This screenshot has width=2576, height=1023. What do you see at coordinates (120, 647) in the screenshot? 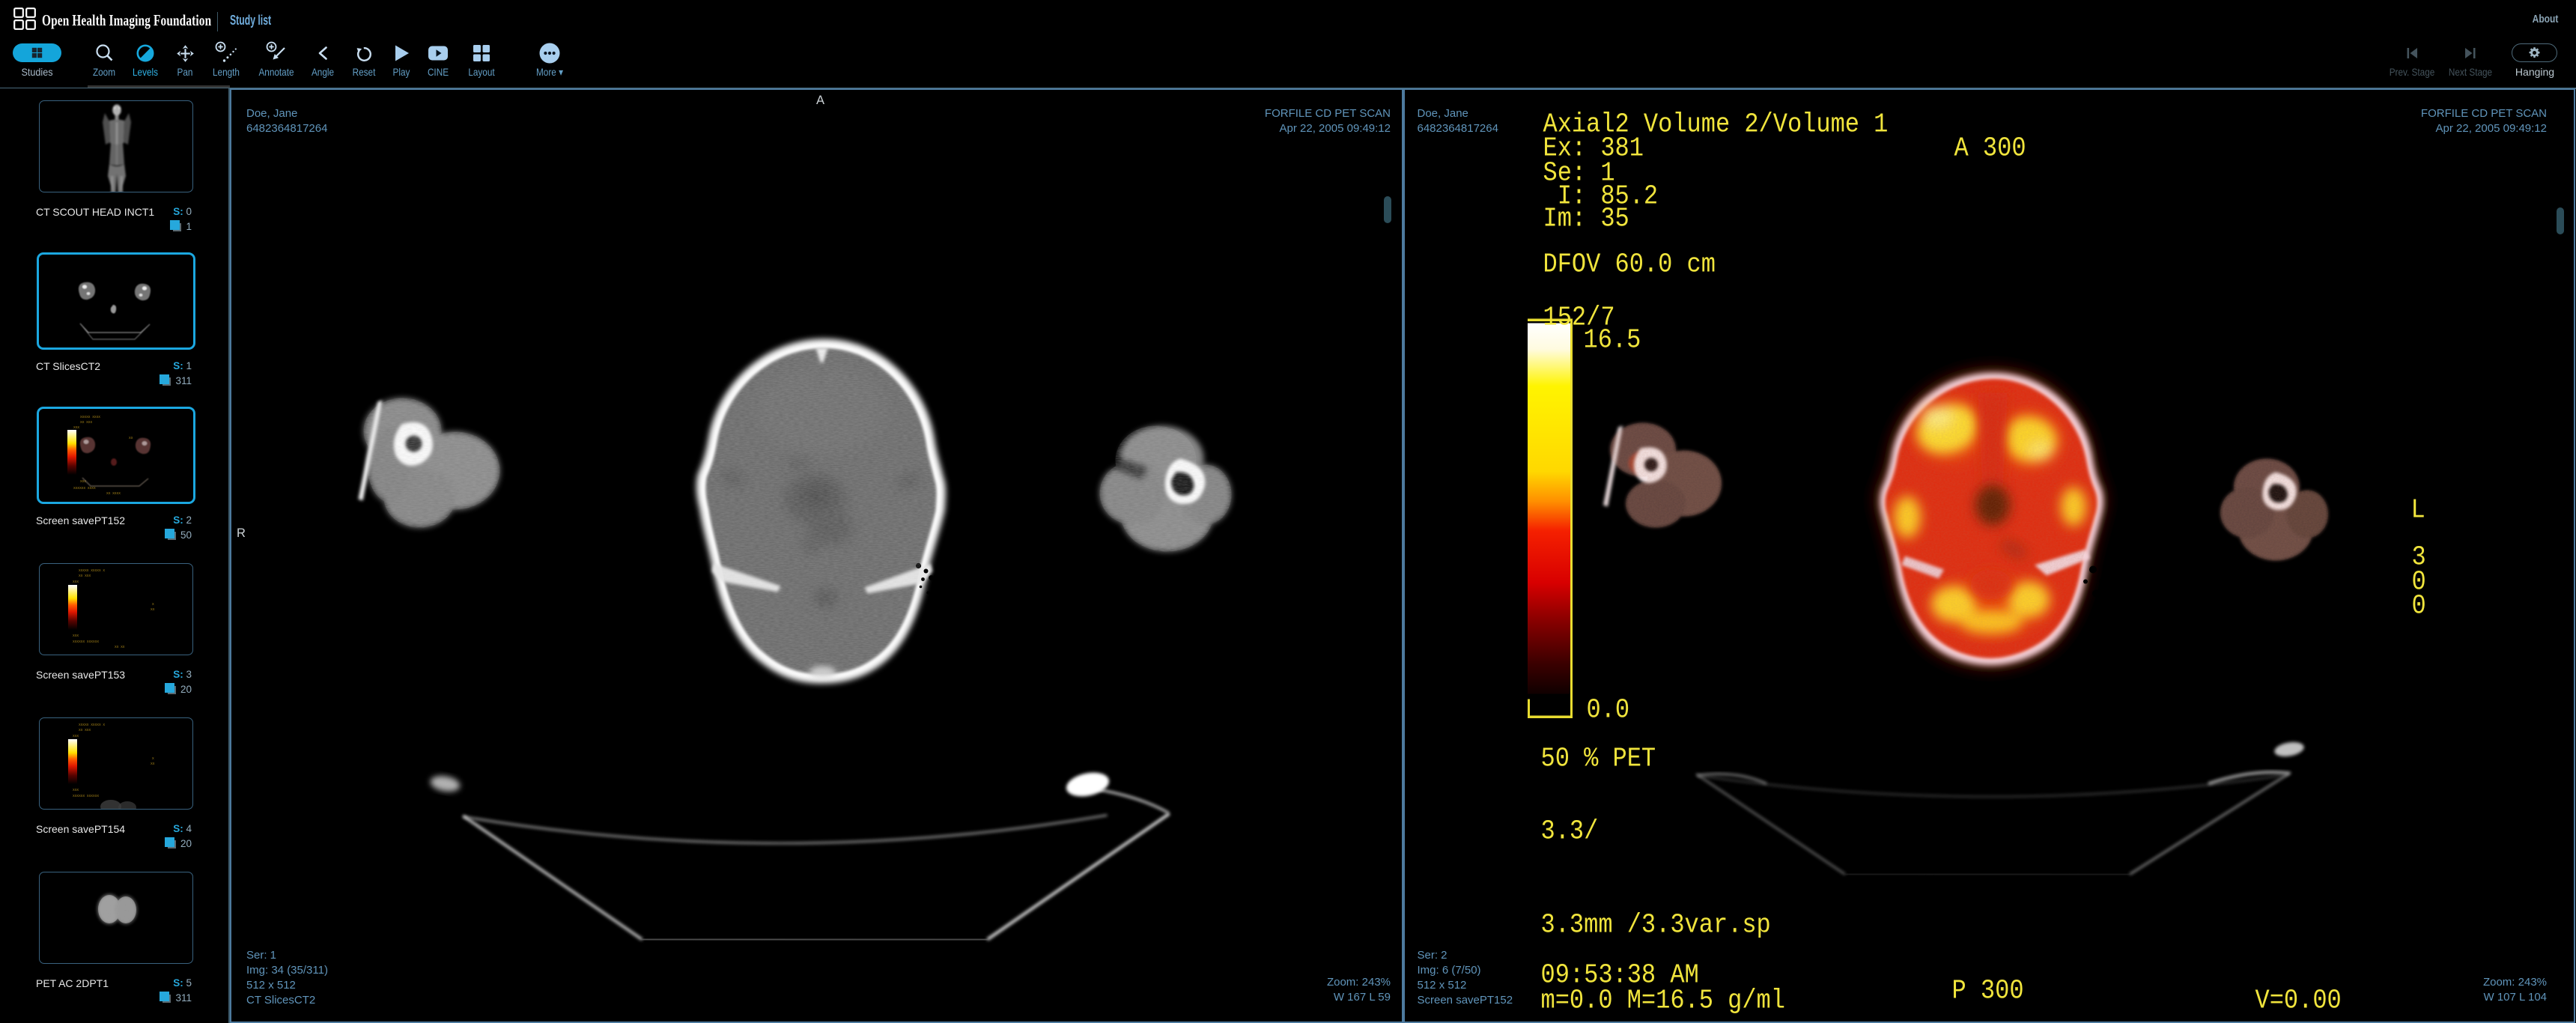
I see `svg-text: XX XX` at bounding box center [120, 647].